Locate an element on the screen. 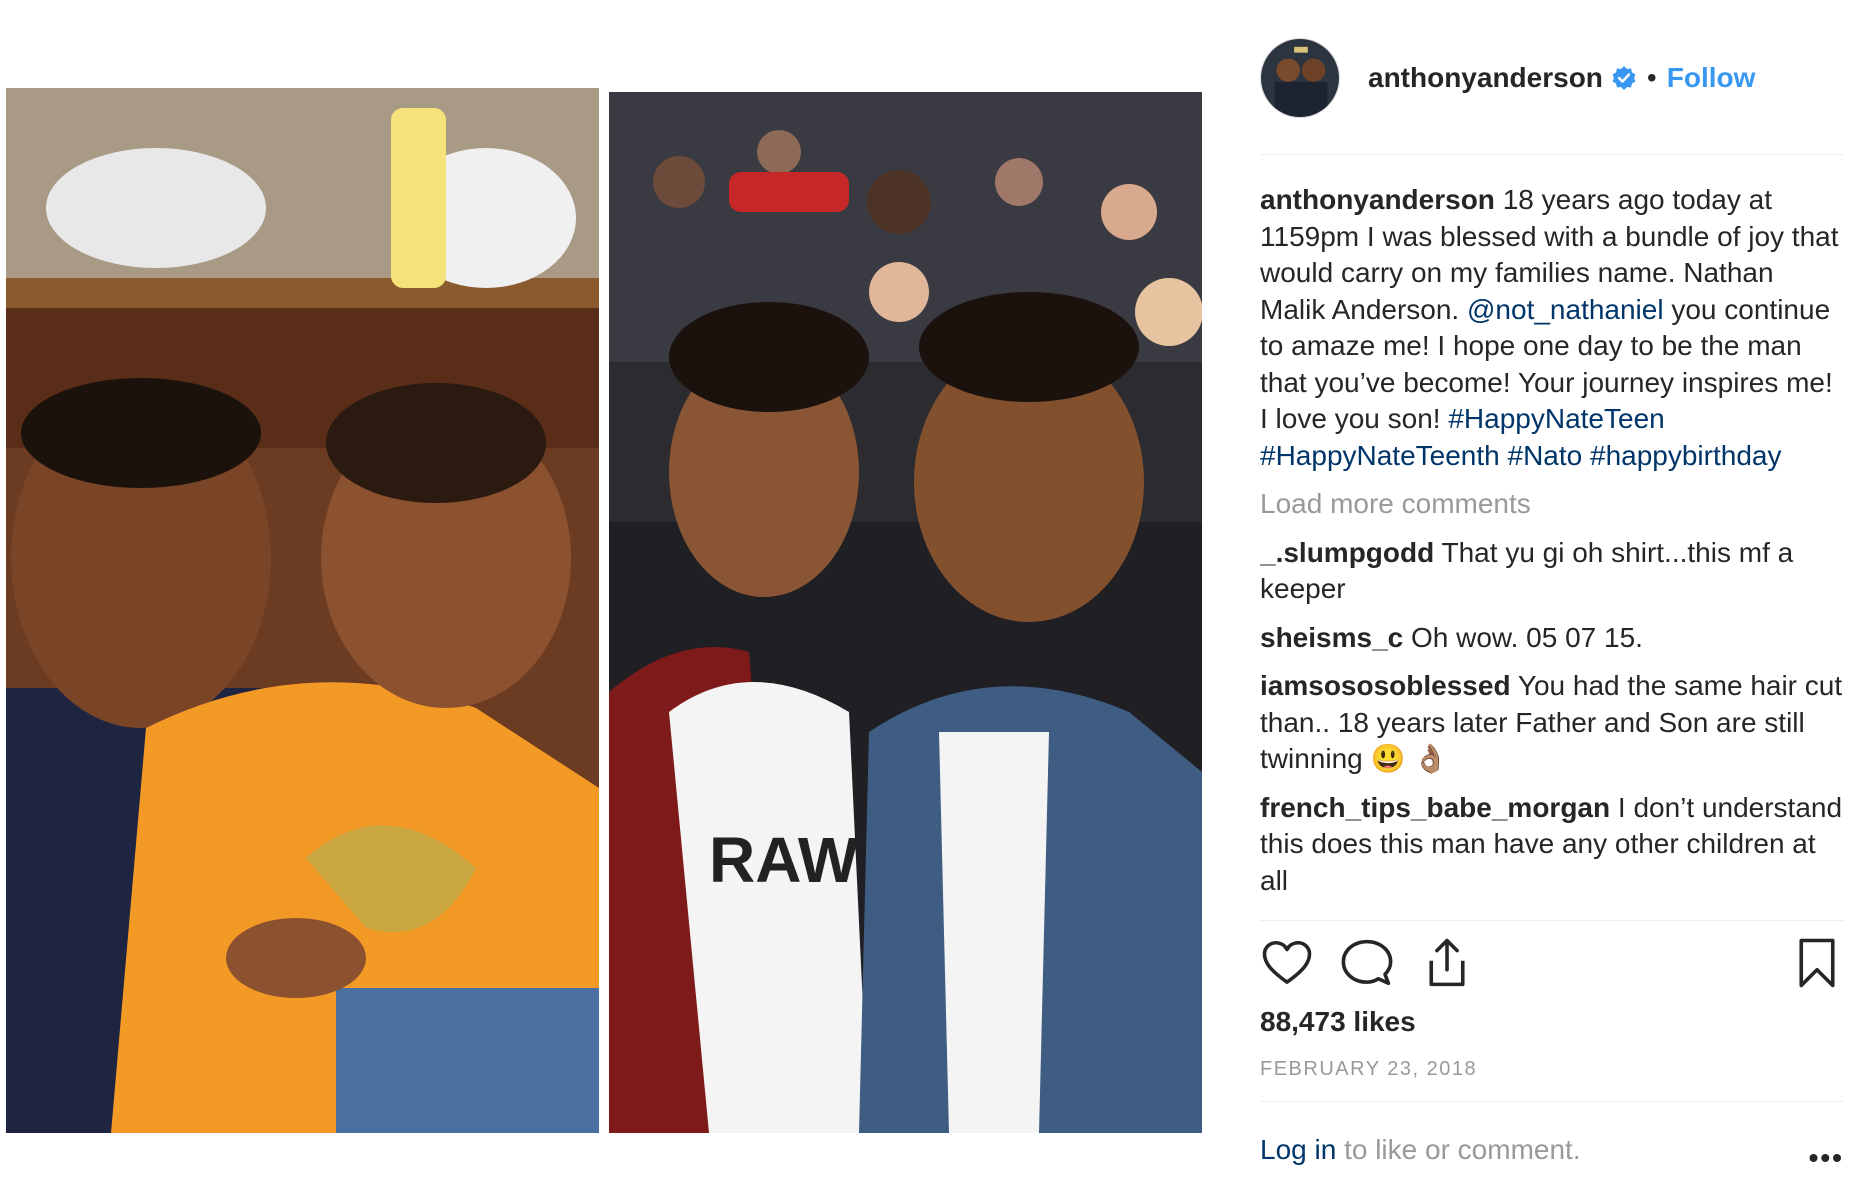 The image size is (1864, 1192). share-icon is located at coordinates (1447, 963).